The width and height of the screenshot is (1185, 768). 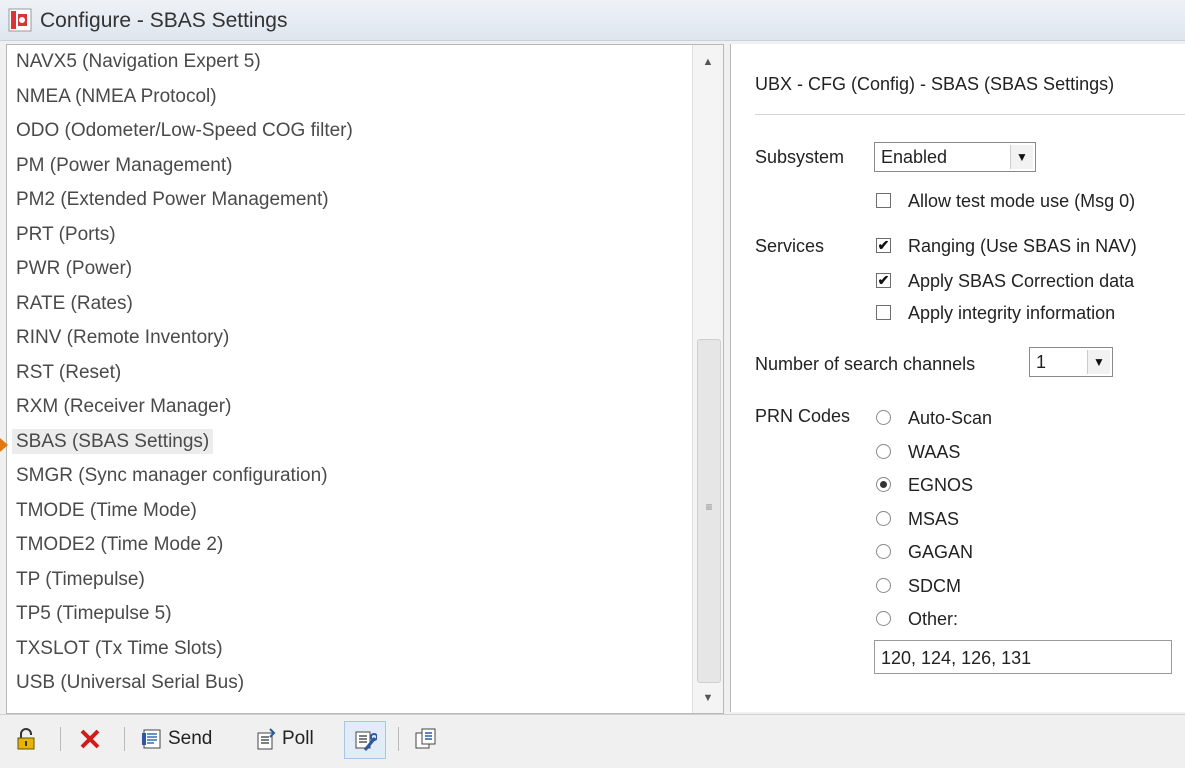 I want to click on list-item: TMODE (Time Mode), so click(x=349, y=511).